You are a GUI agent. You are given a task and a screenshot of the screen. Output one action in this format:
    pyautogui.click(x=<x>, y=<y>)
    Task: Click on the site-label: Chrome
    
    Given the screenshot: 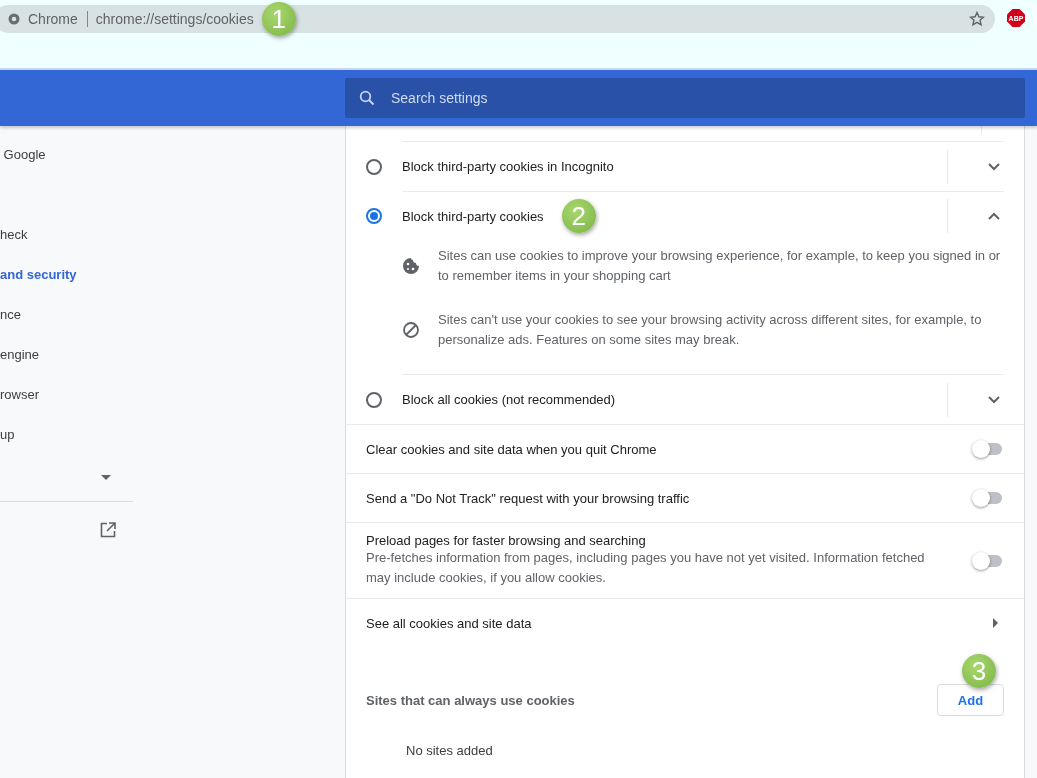 What is the action you would take?
    pyautogui.click(x=58, y=19)
    